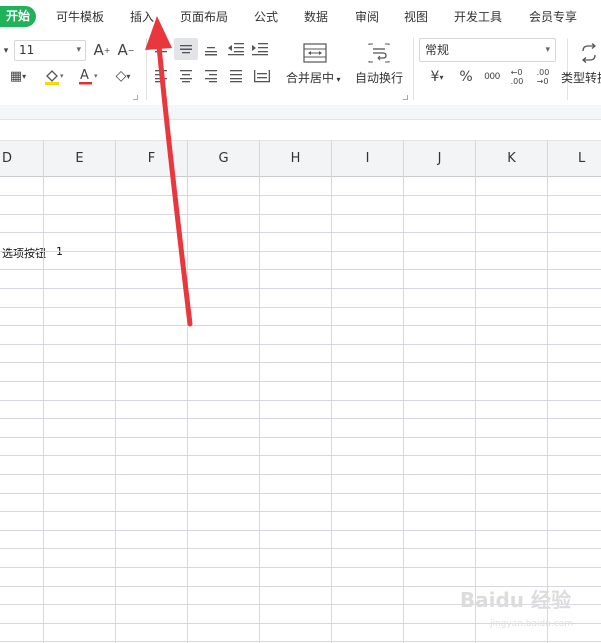 The height and width of the screenshot is (643, 601). I want to click on column-header-h: H, so click(296, 159).